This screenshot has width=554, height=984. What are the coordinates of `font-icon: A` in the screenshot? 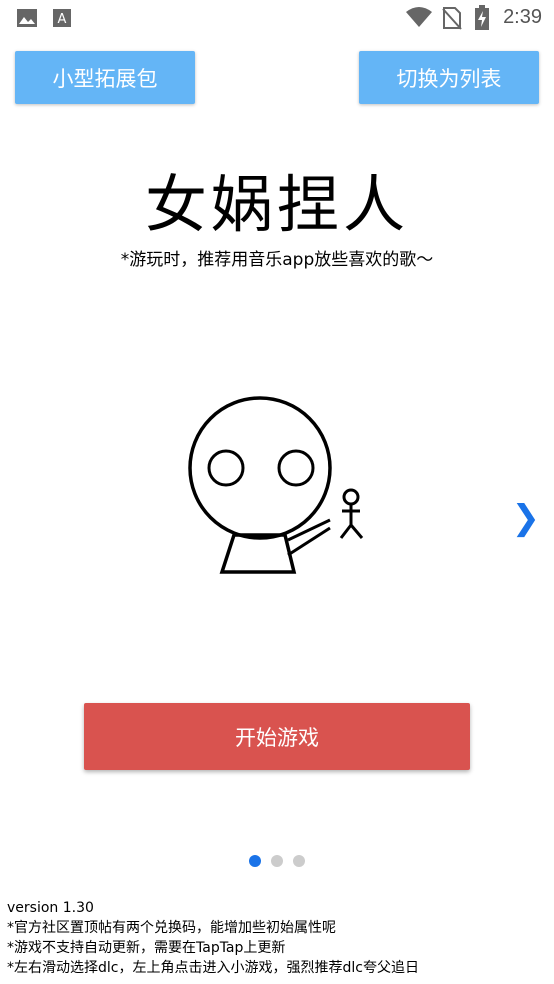 It's located at (62, 20).